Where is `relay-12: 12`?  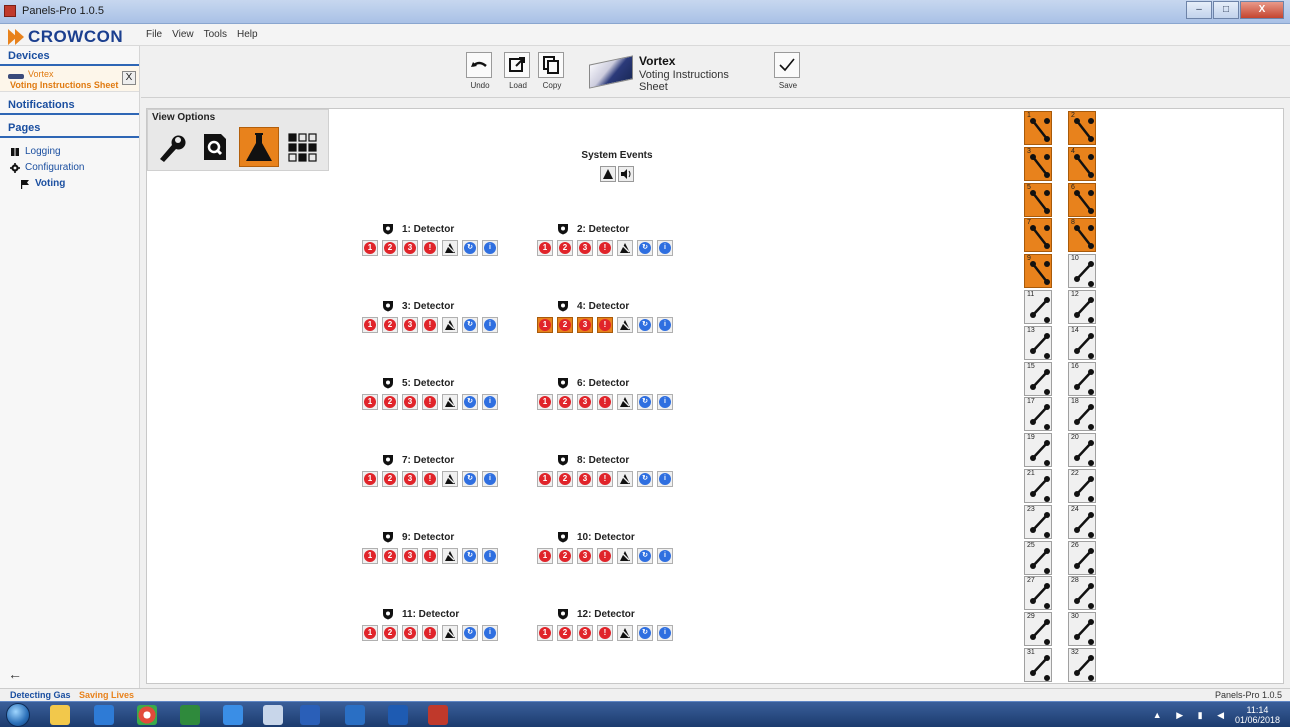
relay-12: 12 is located at coordinates (1082, 307).